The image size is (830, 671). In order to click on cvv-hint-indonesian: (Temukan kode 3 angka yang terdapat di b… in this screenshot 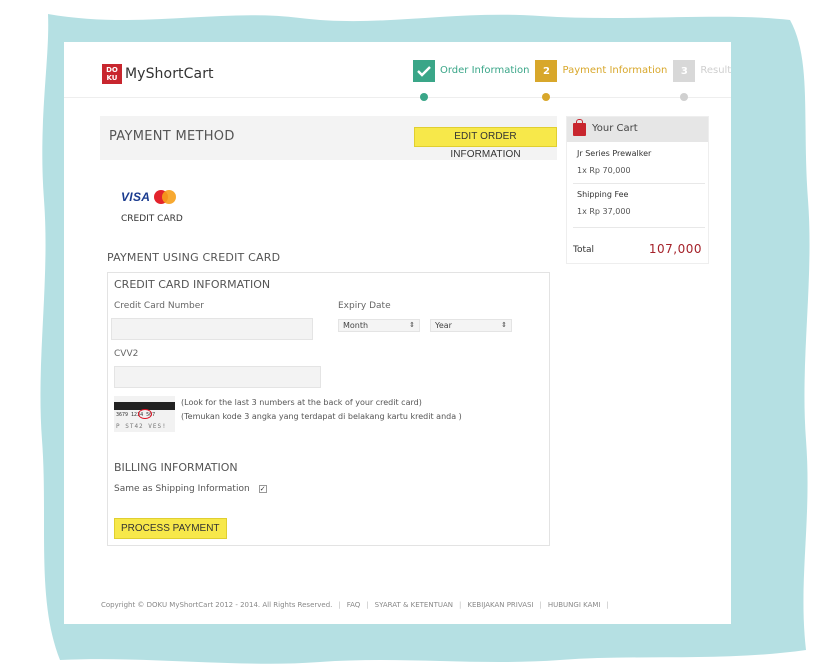, I will do `click(321, 416)`.